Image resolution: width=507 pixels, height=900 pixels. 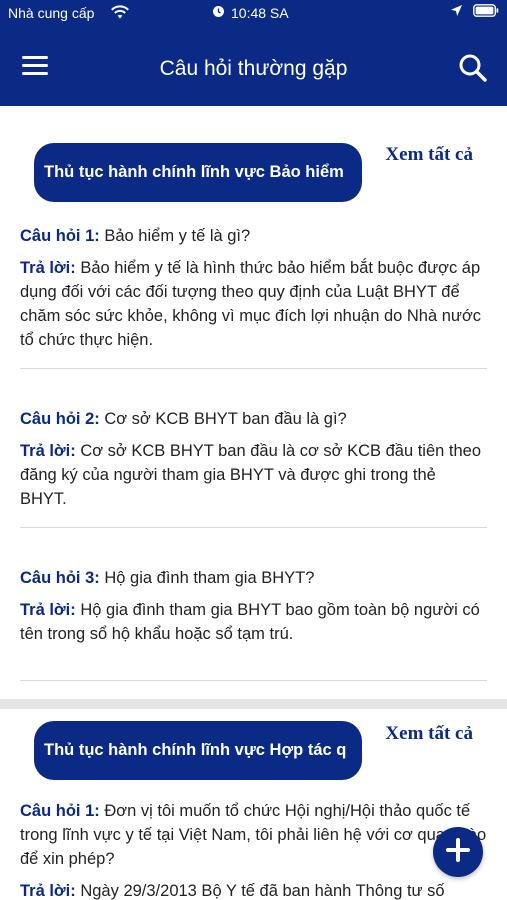 I want to click on question-text: Hộ gia đình tham gia BHYT?, so click(x=209, y=578).